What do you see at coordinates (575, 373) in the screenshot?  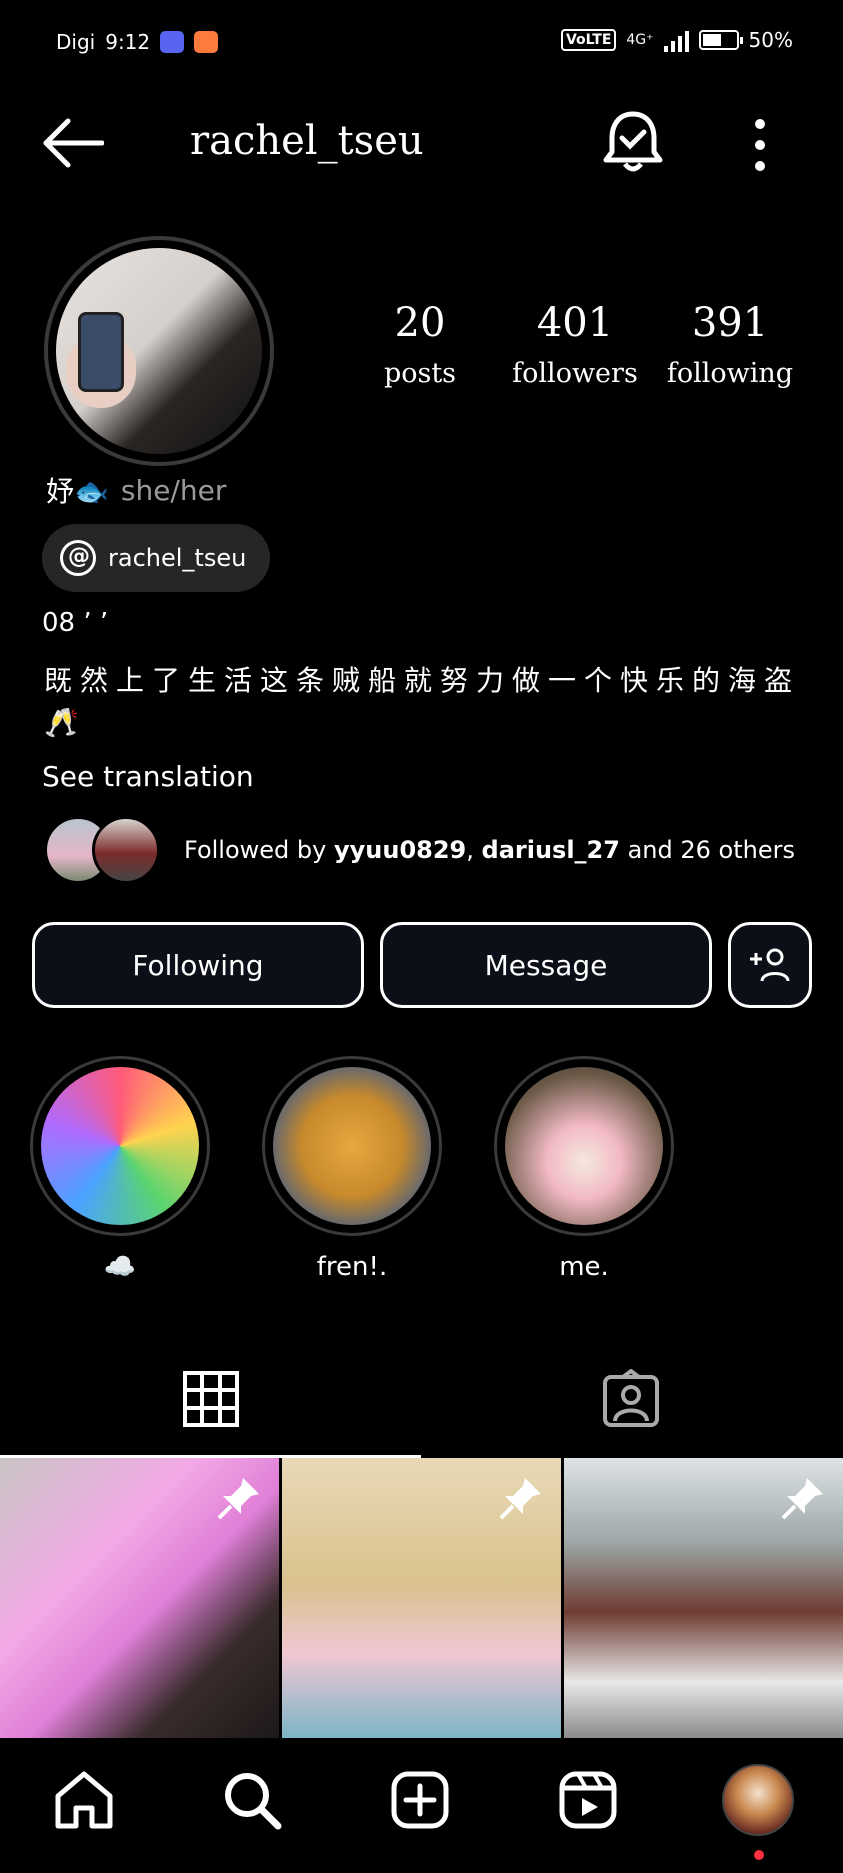 I see `followers-label: followers` at bounding box center [575, 373].